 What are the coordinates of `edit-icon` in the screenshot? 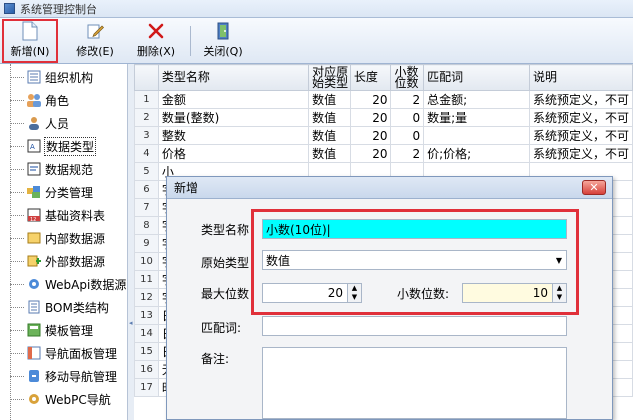 It's located at (95, 31).